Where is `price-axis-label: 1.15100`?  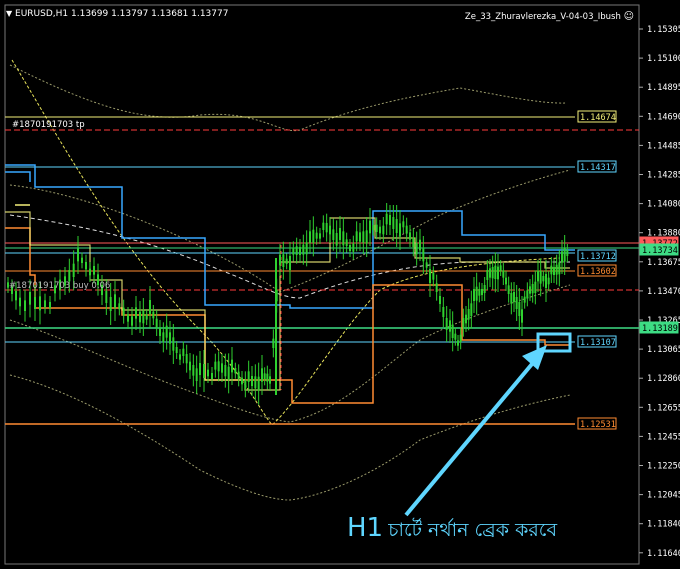 price-axis-label: 1.15100 is located at coordinates (663, 59).